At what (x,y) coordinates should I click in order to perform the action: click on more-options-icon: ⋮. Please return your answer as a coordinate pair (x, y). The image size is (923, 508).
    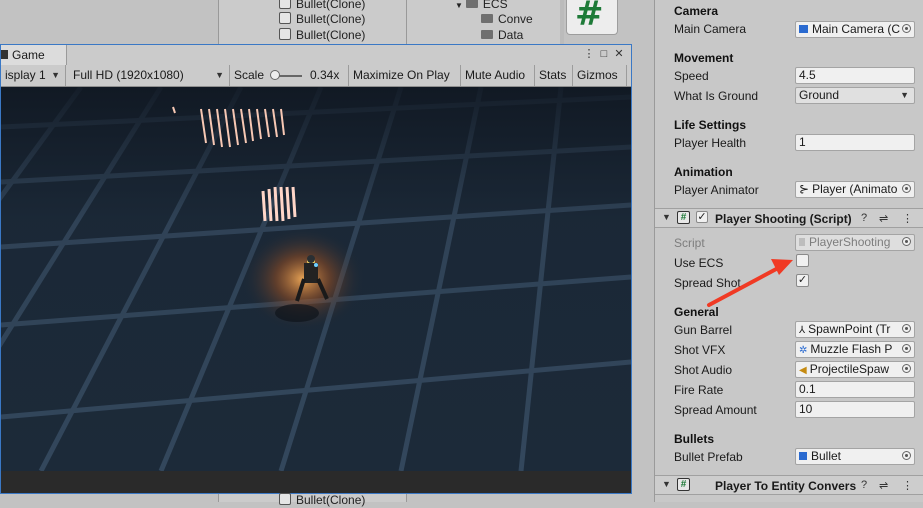
    Looking at the image, I should click on (589, 54).